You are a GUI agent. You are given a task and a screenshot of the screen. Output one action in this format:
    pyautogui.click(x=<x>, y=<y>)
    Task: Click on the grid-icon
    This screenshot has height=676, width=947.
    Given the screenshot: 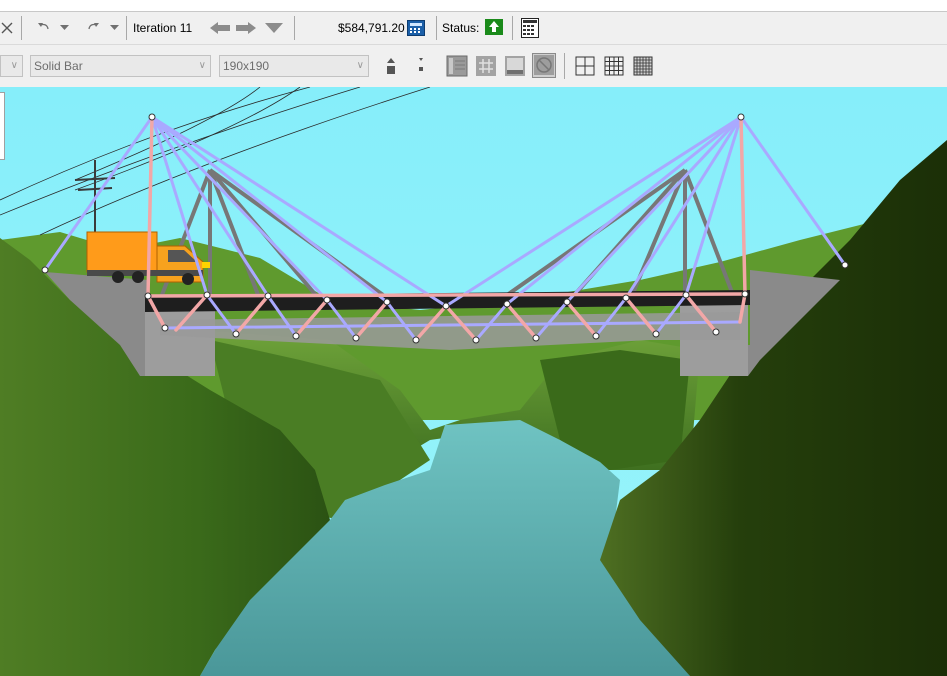 What is the action you would take?
    pyautogui.click(x=486, y=66)
    